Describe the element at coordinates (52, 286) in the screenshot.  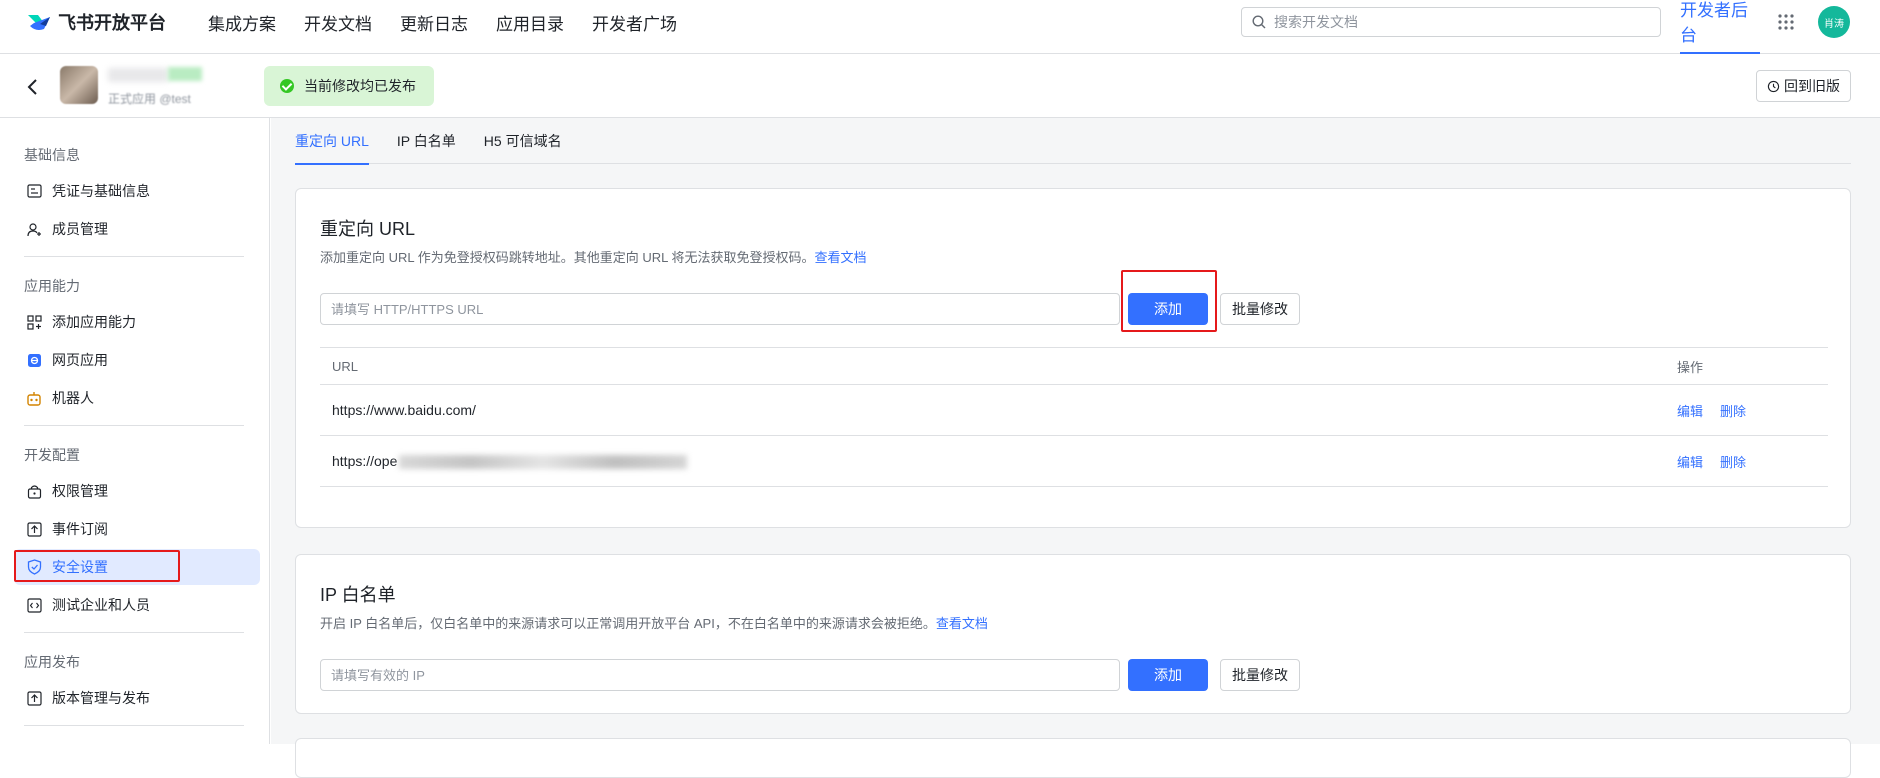
I see `sidebar-group-capabilities: 应用能力` at that location.